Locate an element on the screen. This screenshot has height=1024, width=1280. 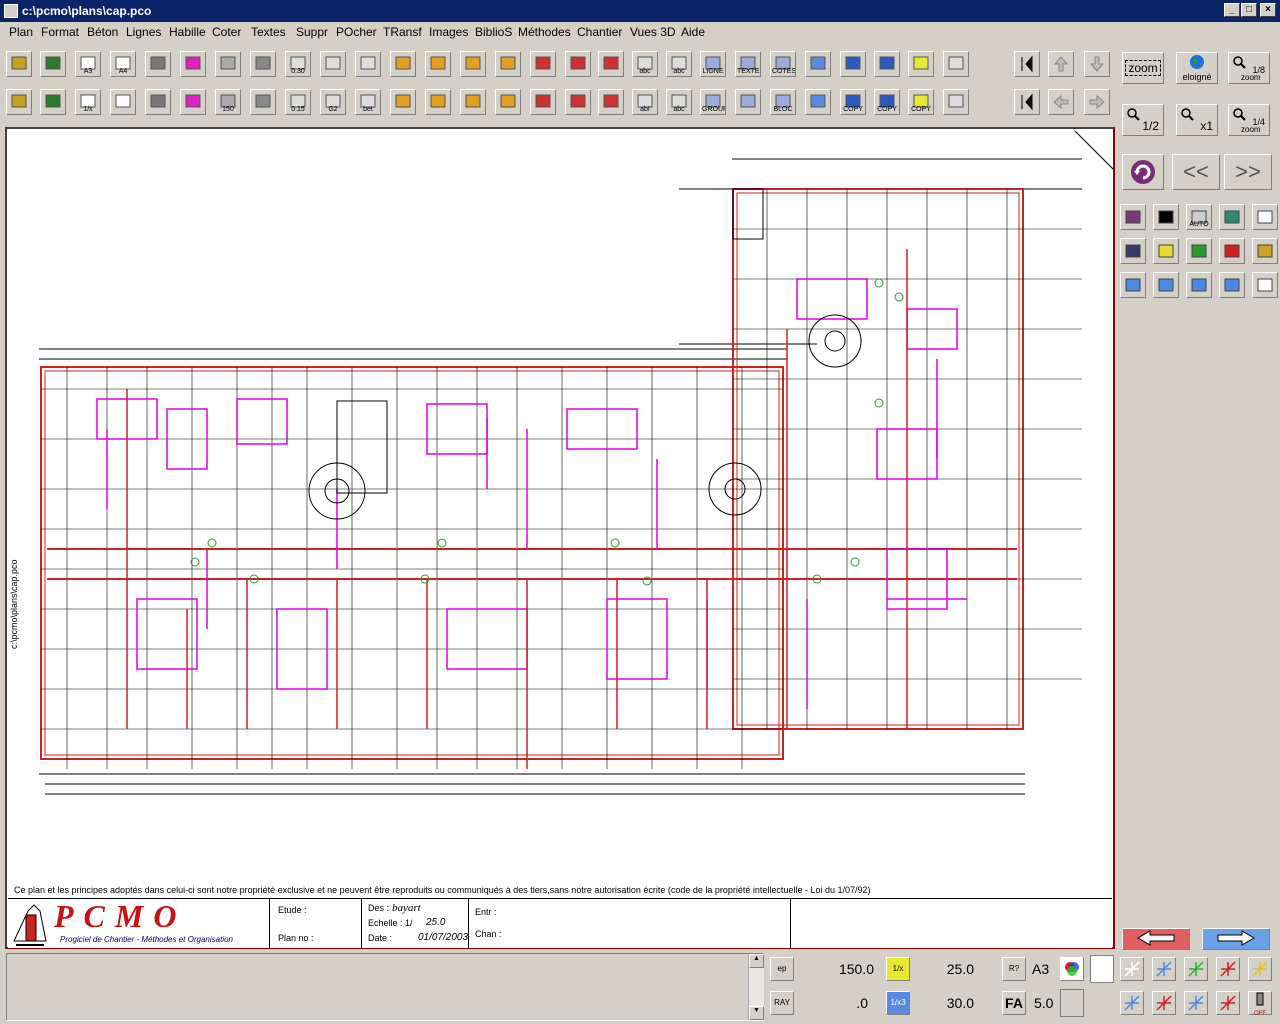
row1-tool-26-button is located at coordinates (887, 64).